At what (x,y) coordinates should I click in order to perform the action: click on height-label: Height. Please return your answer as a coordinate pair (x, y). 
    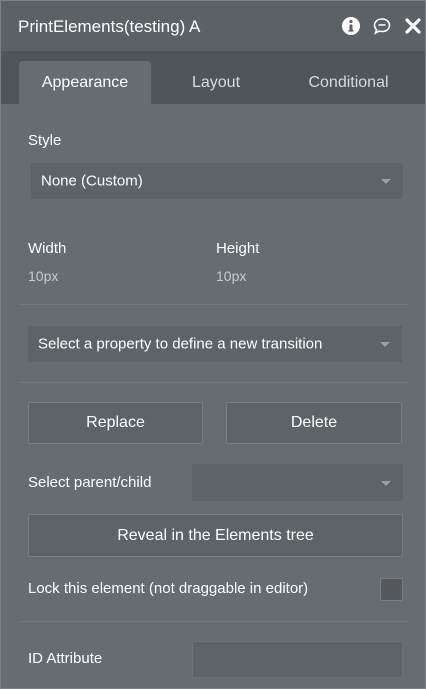
    Looking at the image, I should click on (238, 248).